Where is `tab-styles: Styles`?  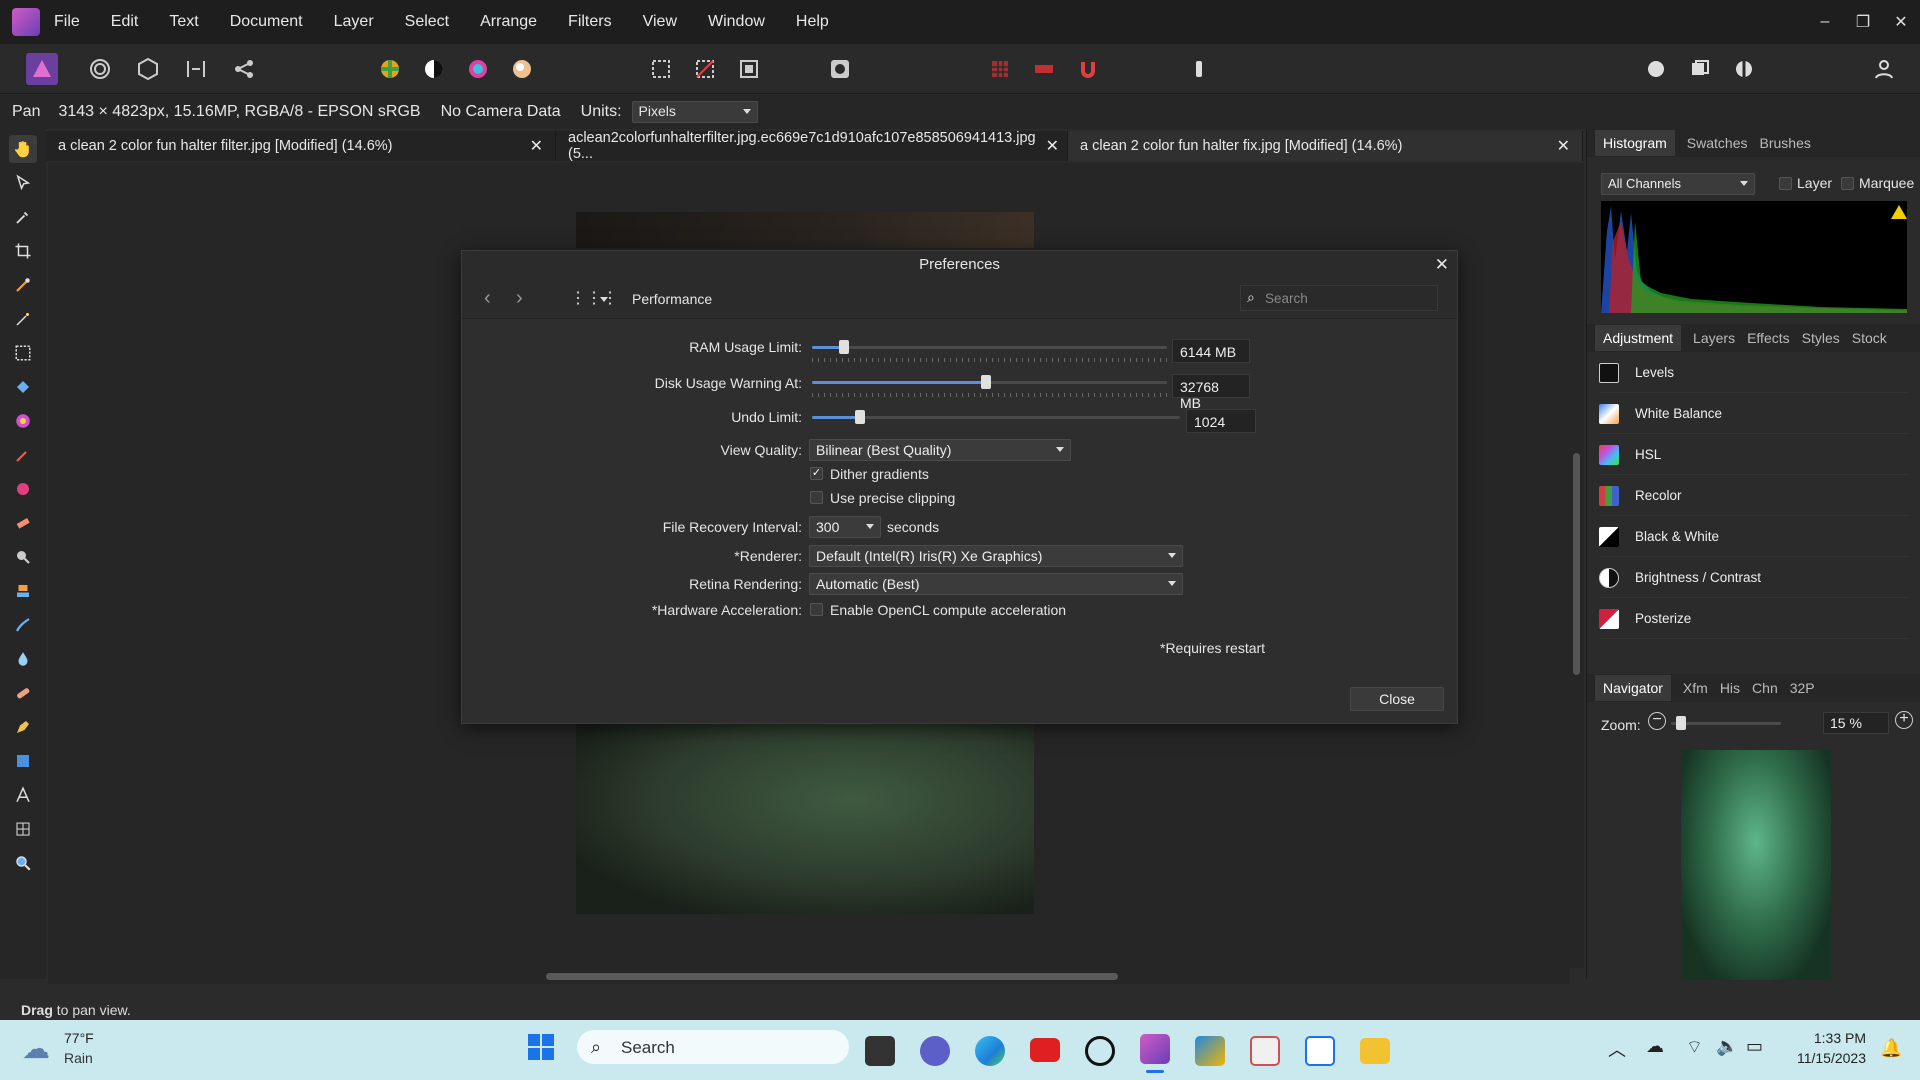 tab-styles: Styles is located at coordinates (1821, 338).